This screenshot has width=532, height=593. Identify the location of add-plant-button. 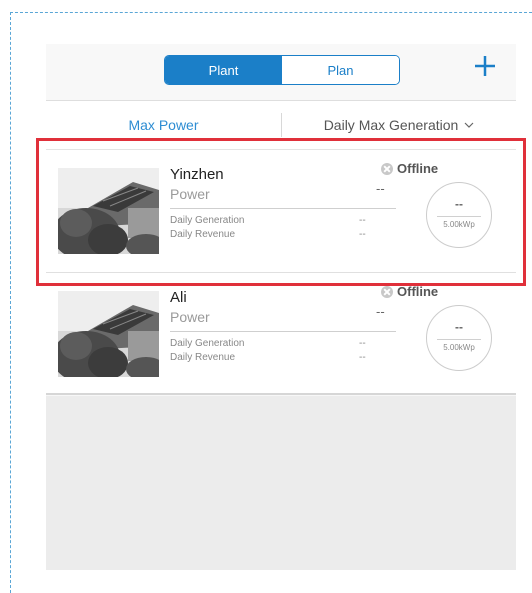
(485, 66).